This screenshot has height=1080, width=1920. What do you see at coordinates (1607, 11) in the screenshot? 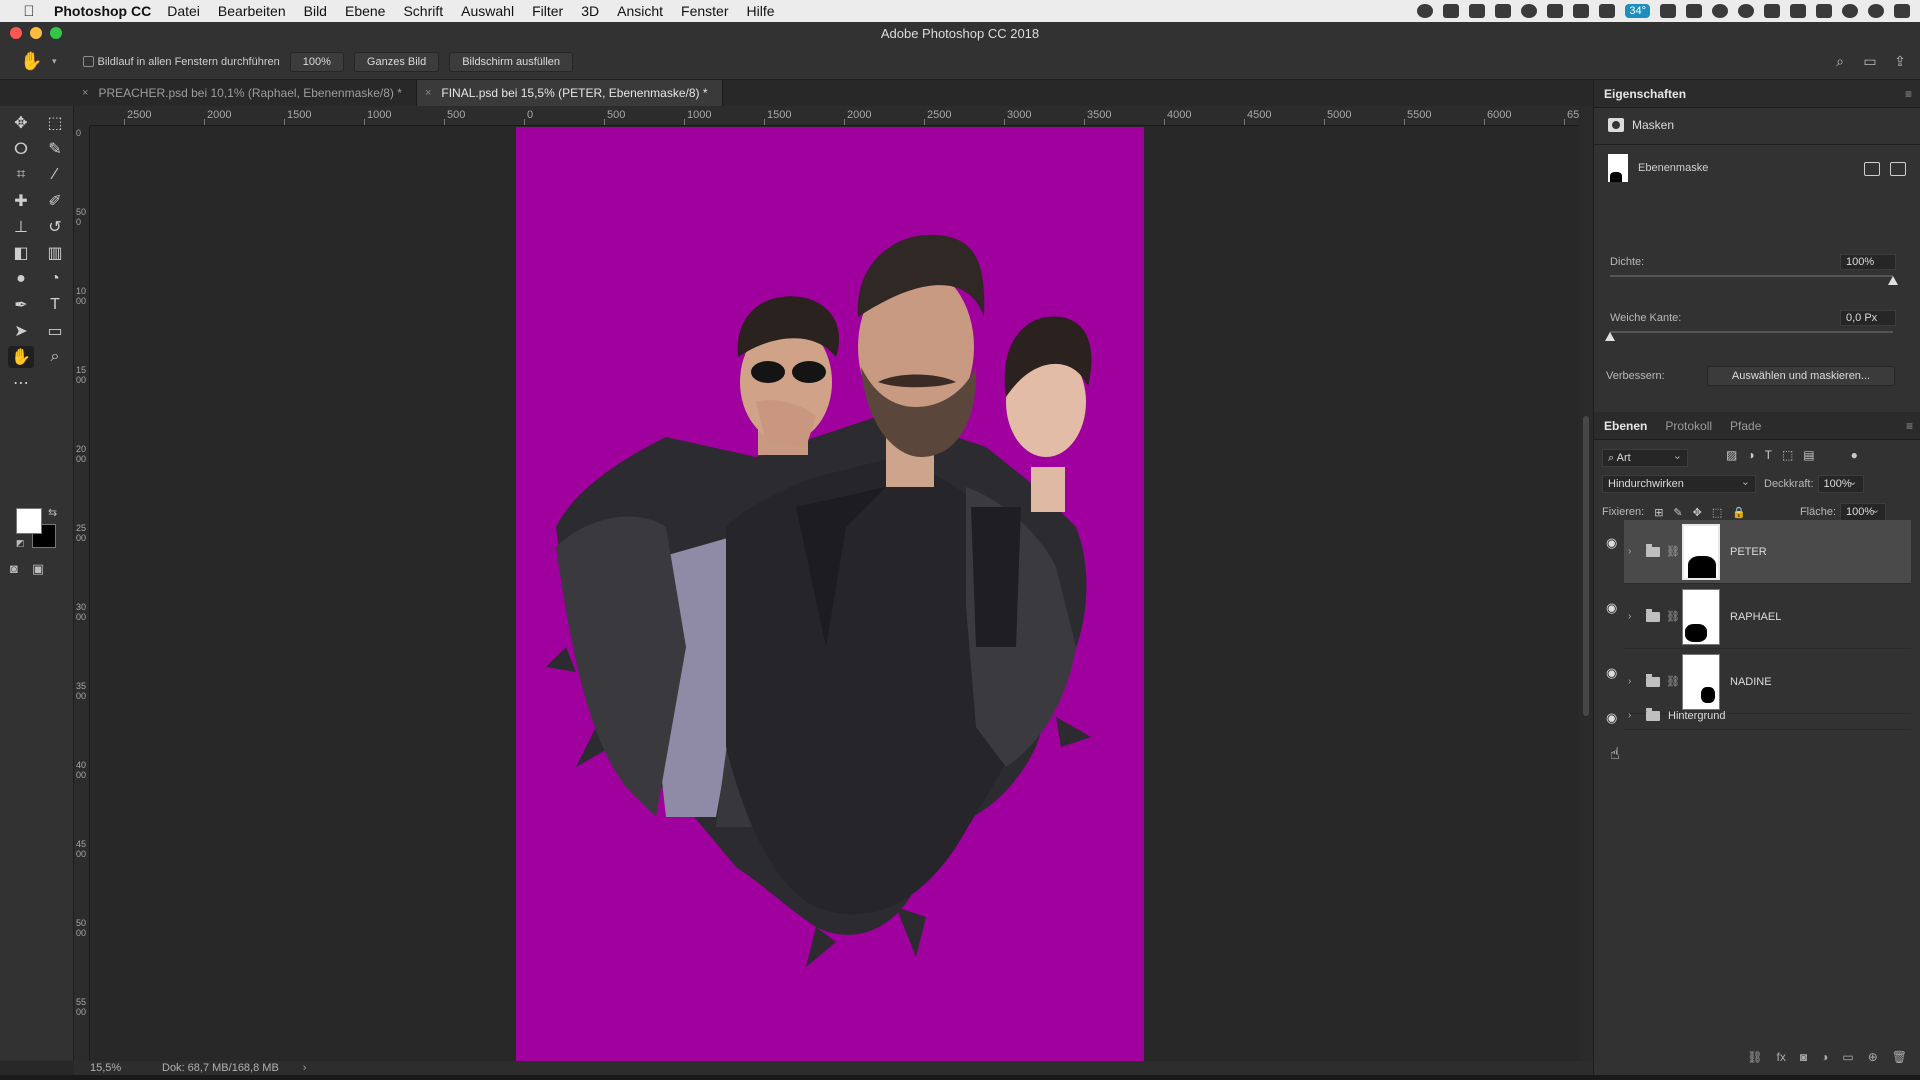
I see `book-icon` at bounding box center [1607, 11].